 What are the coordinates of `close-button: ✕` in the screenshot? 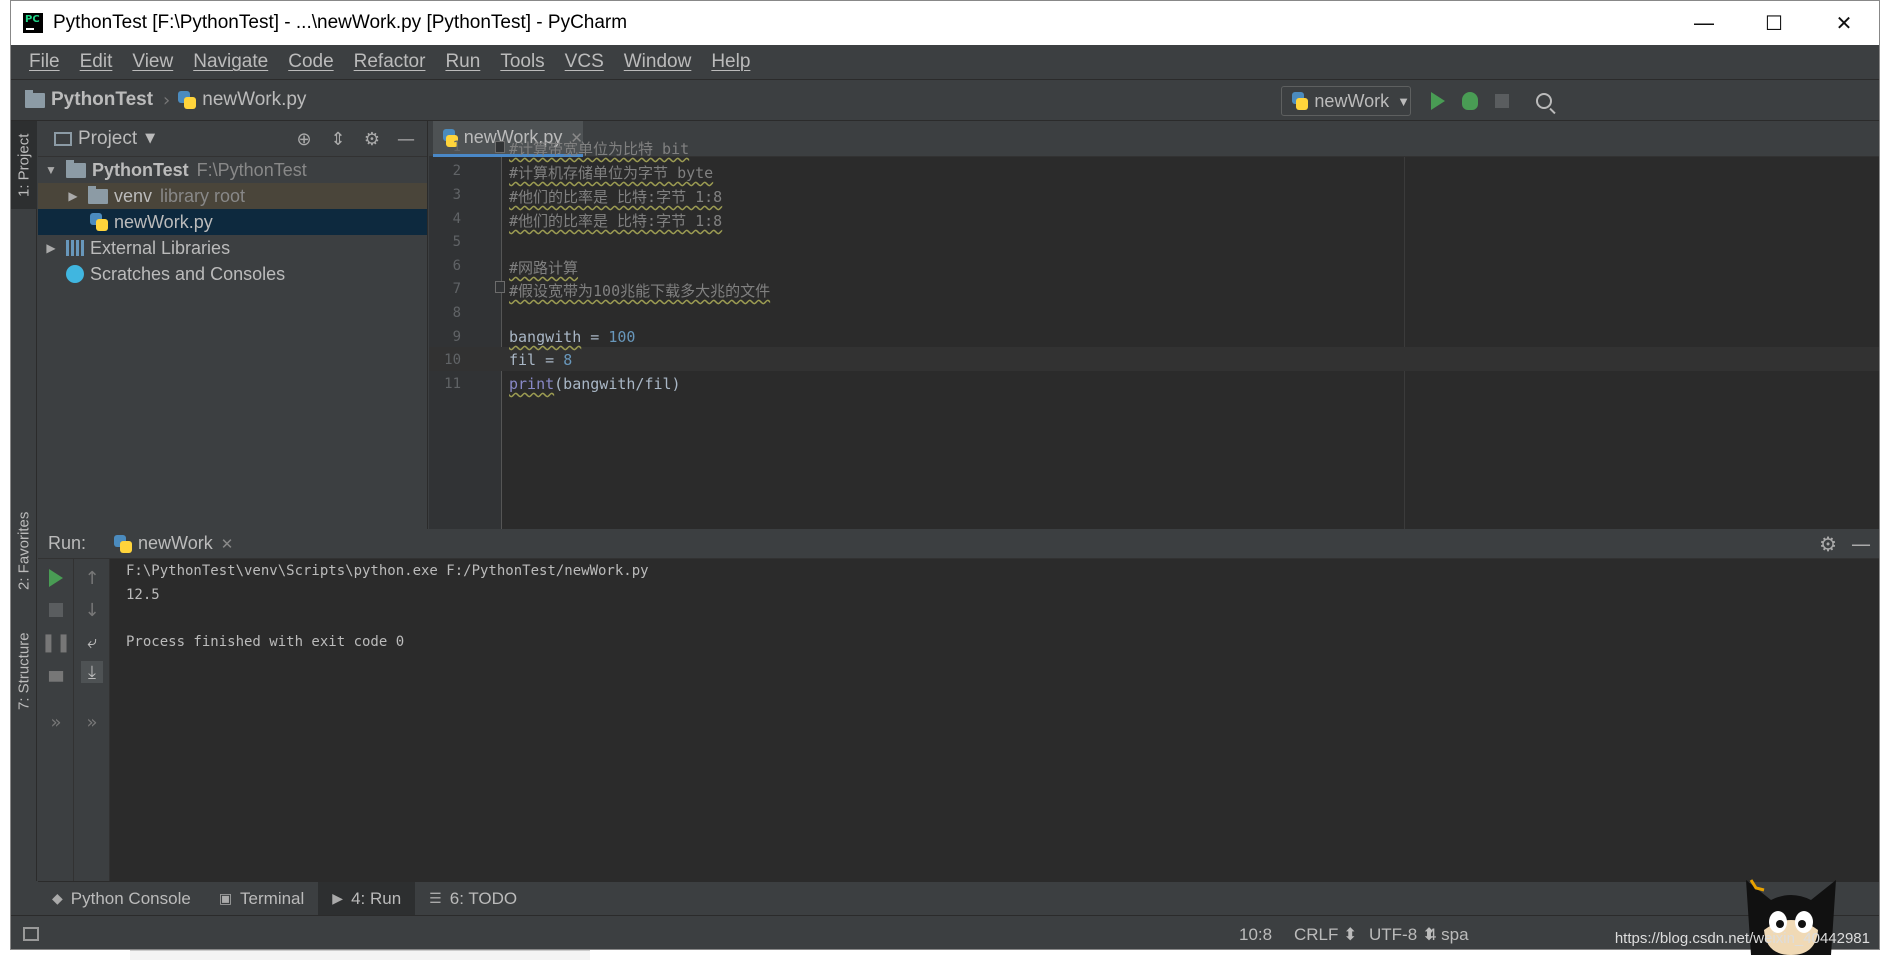 It's located at (1844, 23).